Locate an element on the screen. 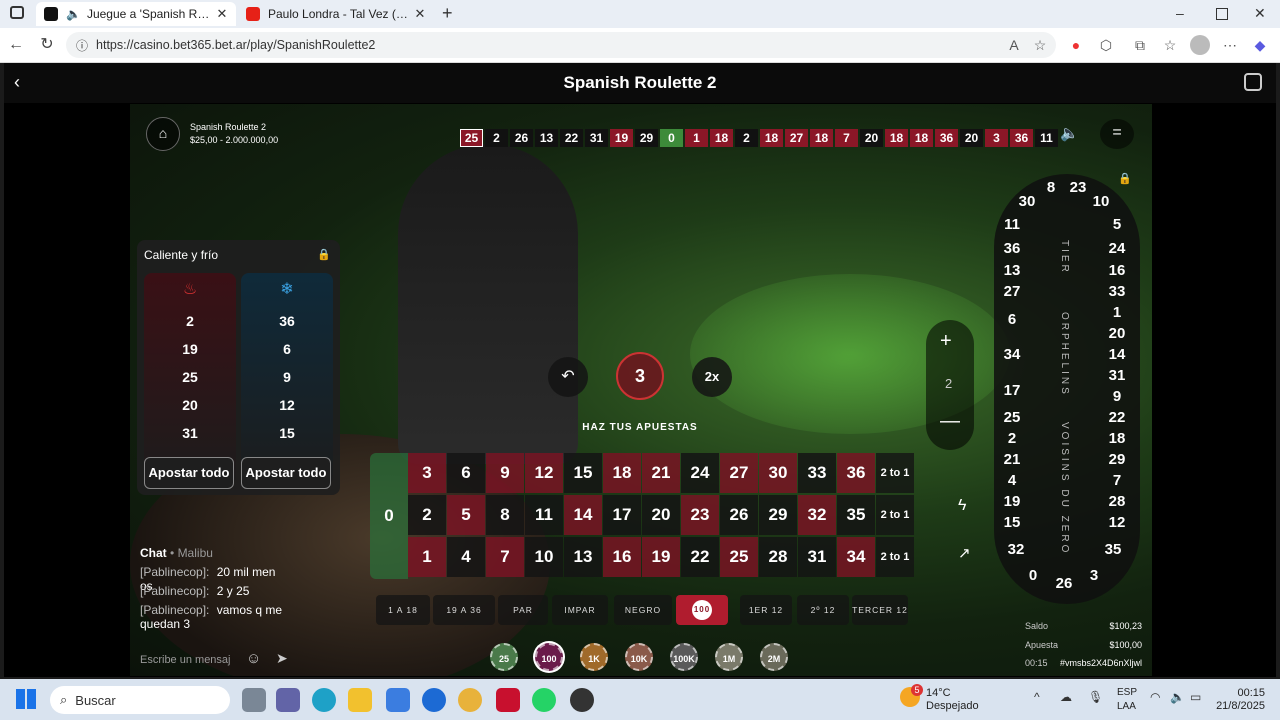 This screenshot has height=720, width=1280. racetrack-number: 31 is located at coordinates (1117, 375).